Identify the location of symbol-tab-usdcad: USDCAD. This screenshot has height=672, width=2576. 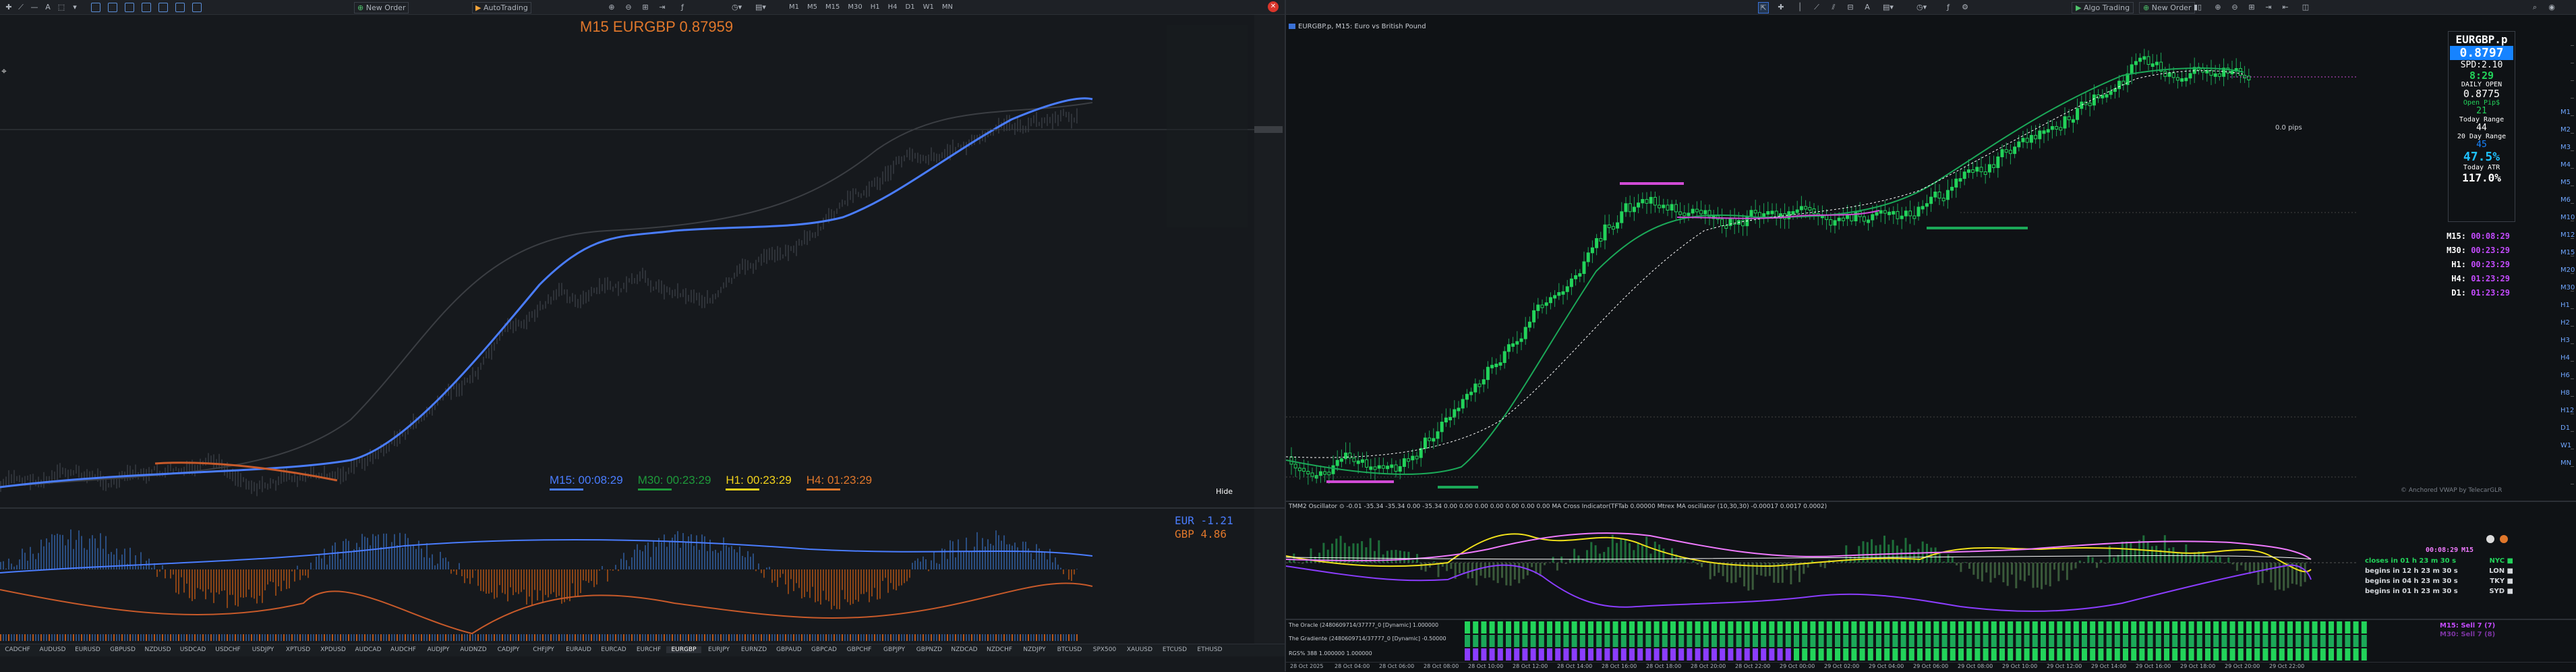
(192, 649).